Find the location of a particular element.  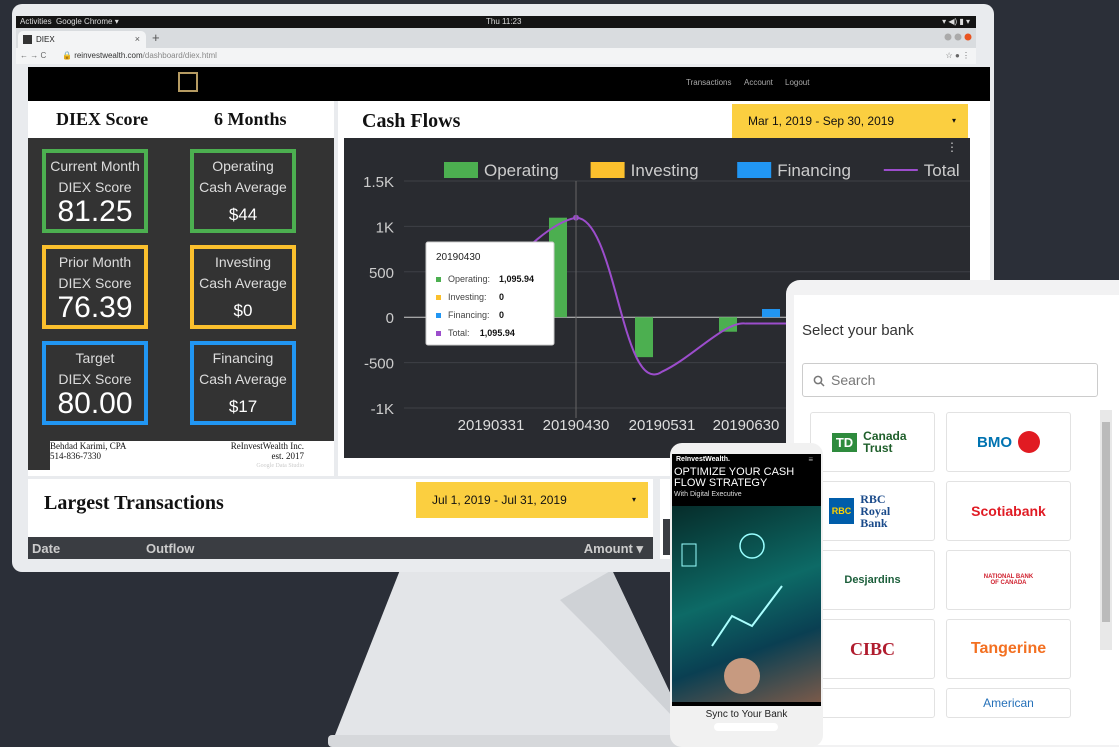

select-bank-title: Select your bank is located at coordinates (858, 330).